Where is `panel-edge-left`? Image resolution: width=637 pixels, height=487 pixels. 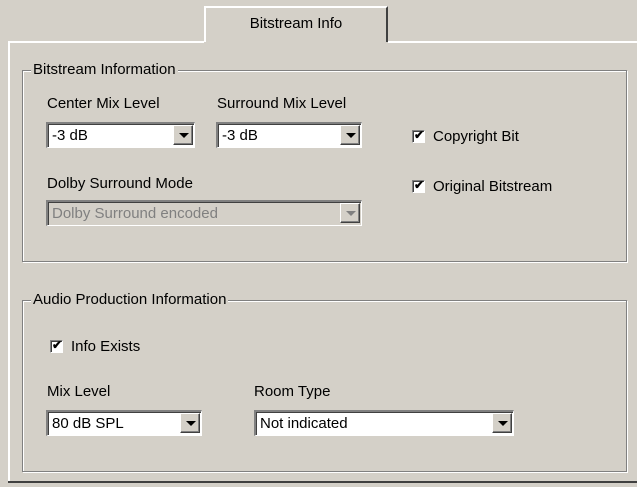 panel-edge-left is located at coordinates (9, 262).